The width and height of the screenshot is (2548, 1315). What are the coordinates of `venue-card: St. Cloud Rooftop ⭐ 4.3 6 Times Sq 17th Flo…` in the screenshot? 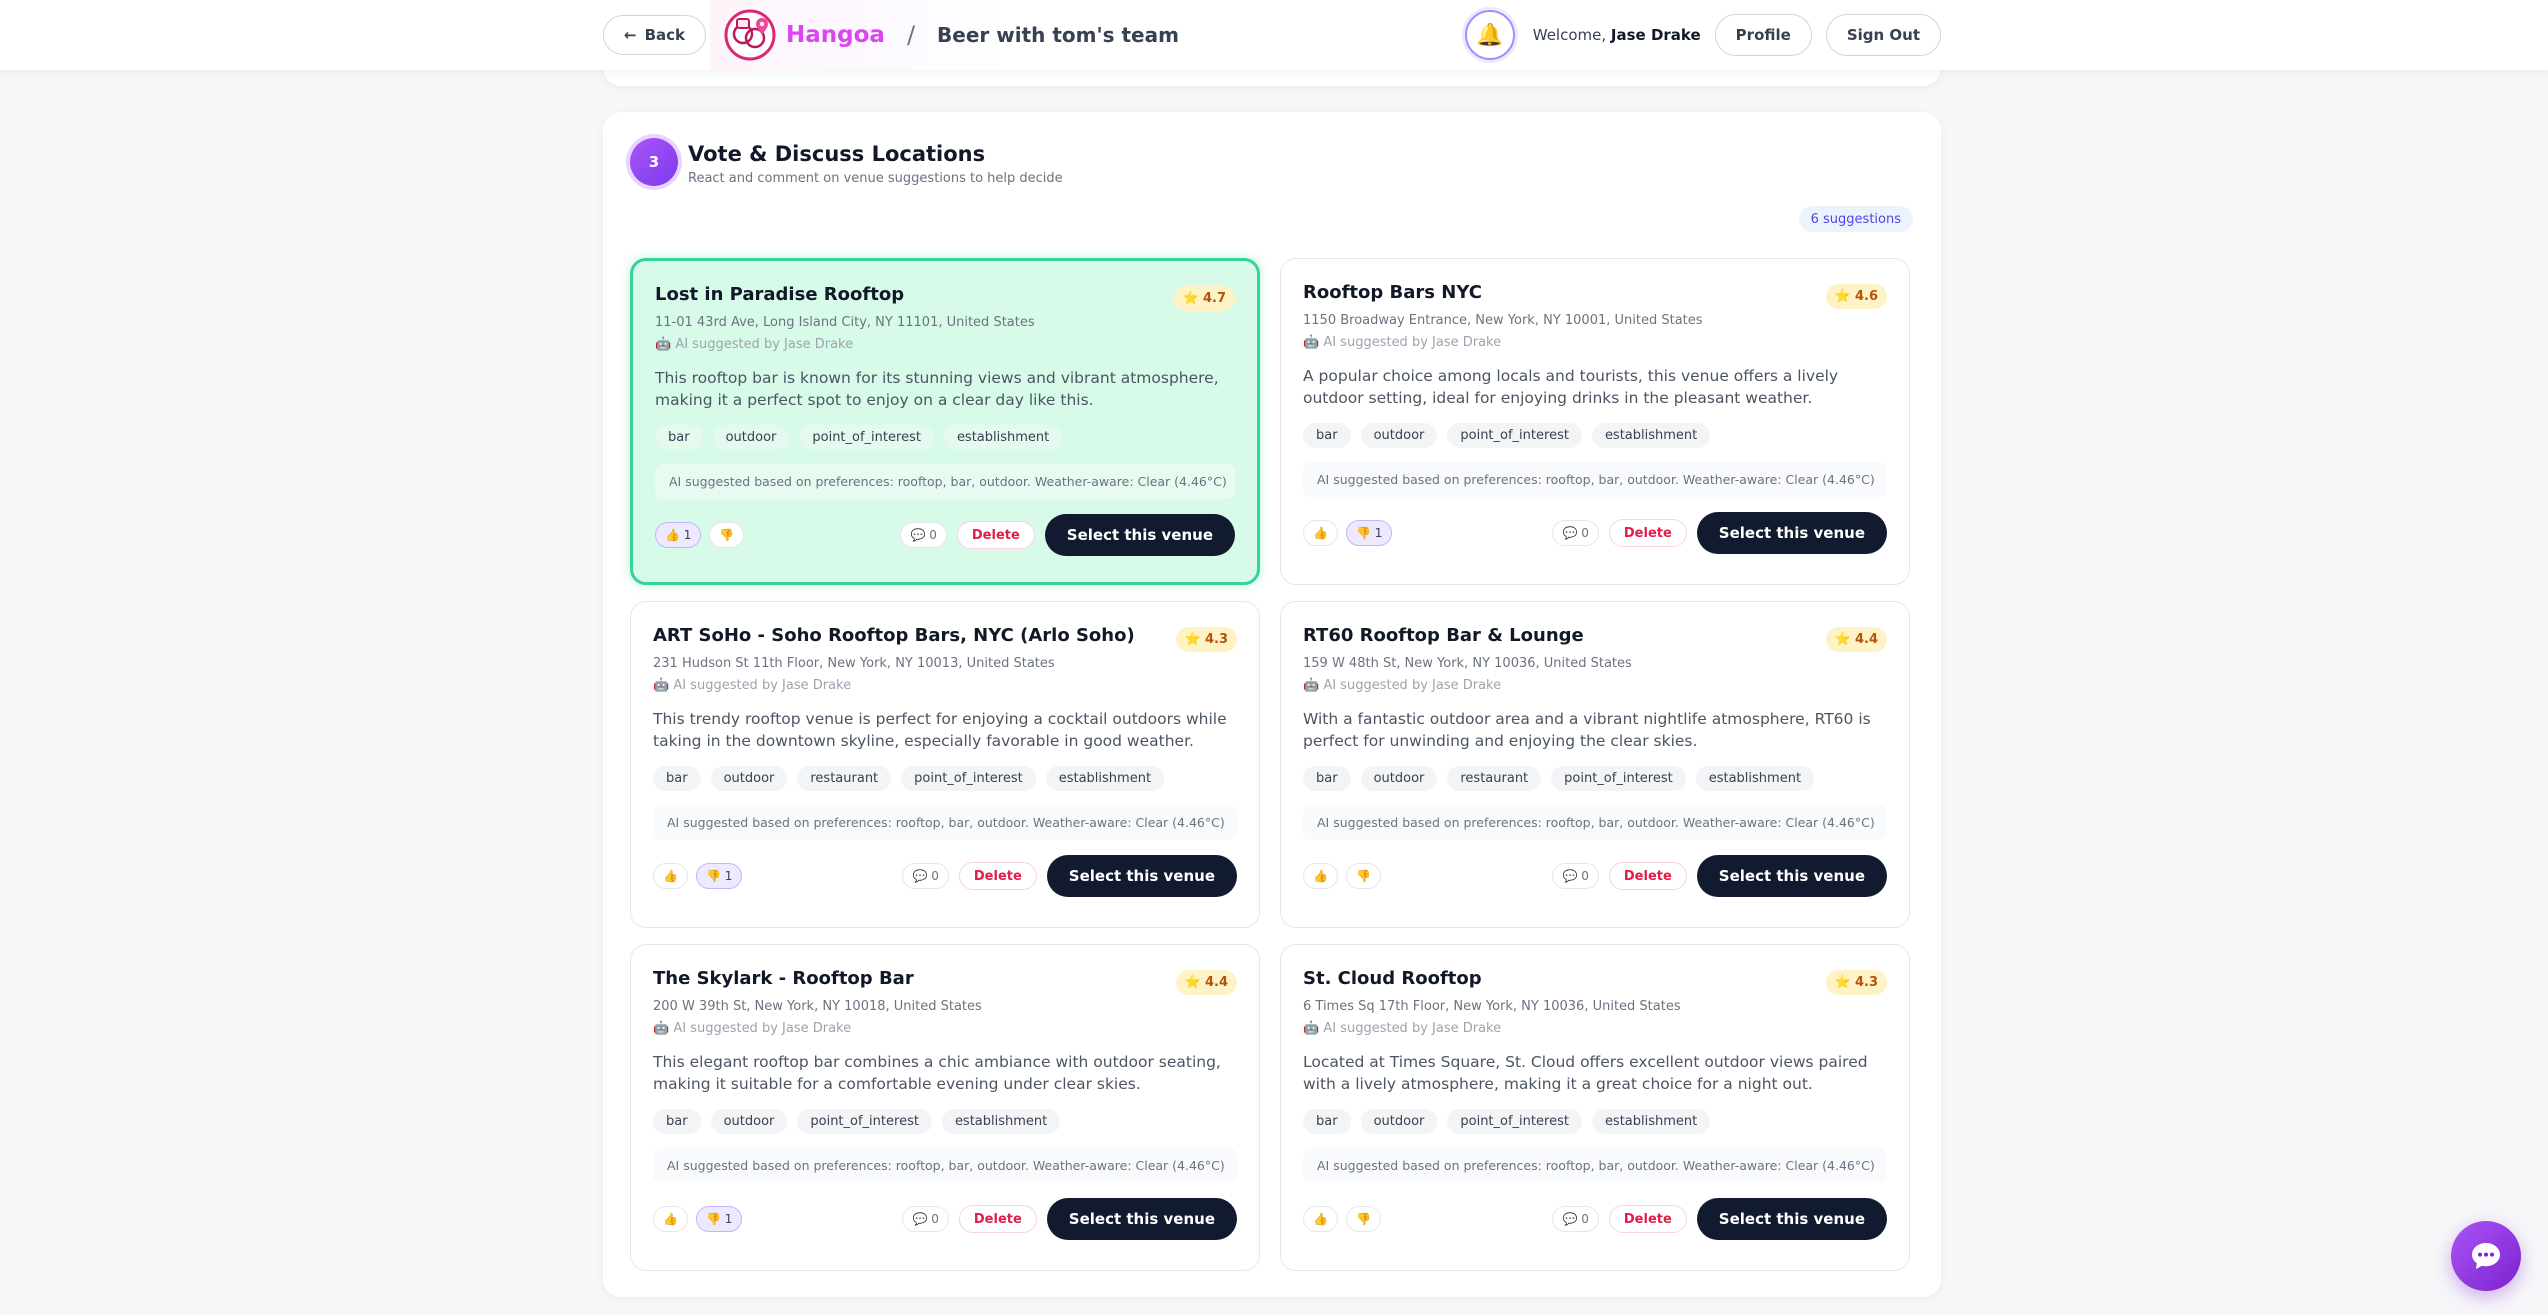 It's located at (1595, 1107).